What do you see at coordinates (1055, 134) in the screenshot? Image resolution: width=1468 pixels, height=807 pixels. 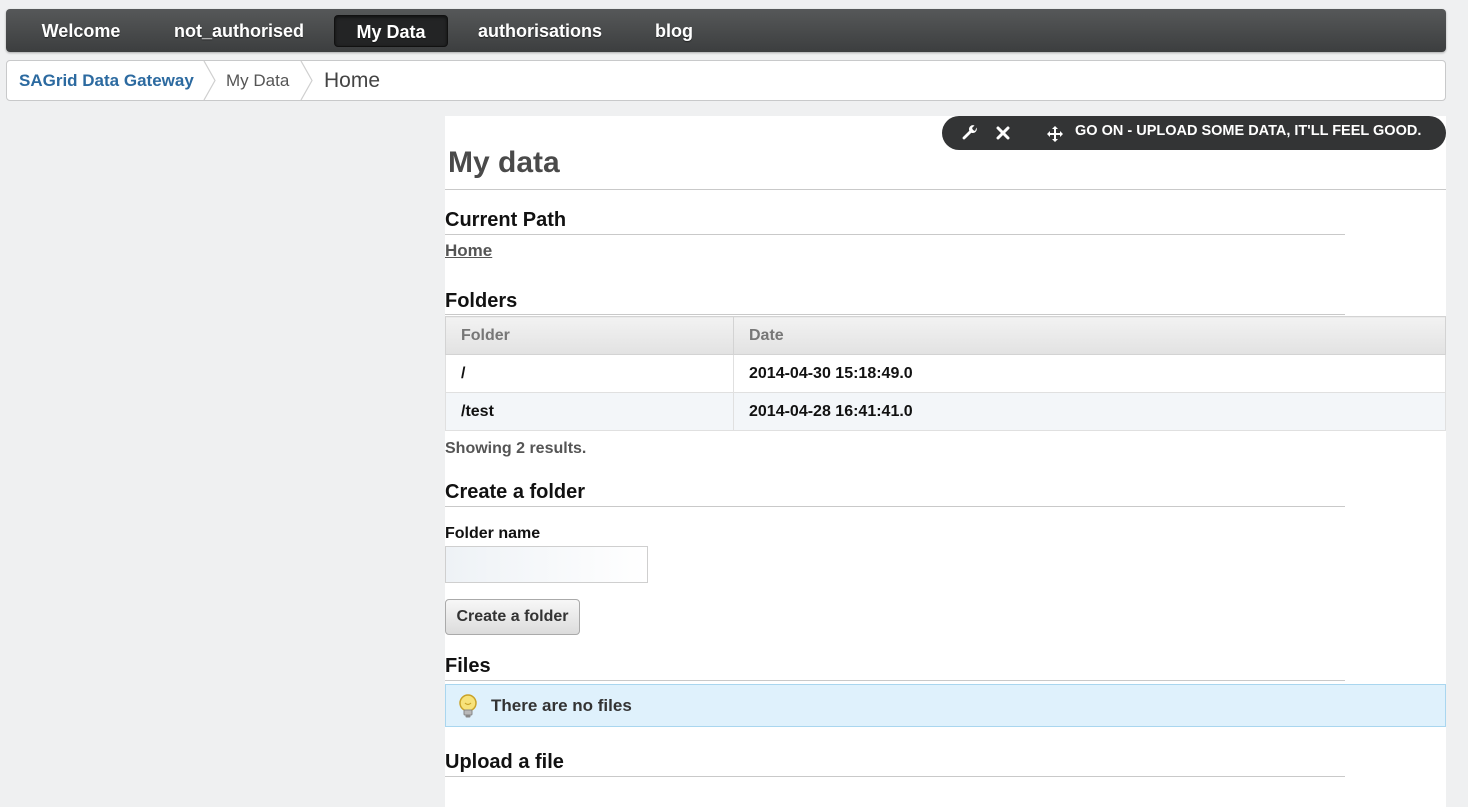 I see `move-icon` at bounding box center [1055, 134].